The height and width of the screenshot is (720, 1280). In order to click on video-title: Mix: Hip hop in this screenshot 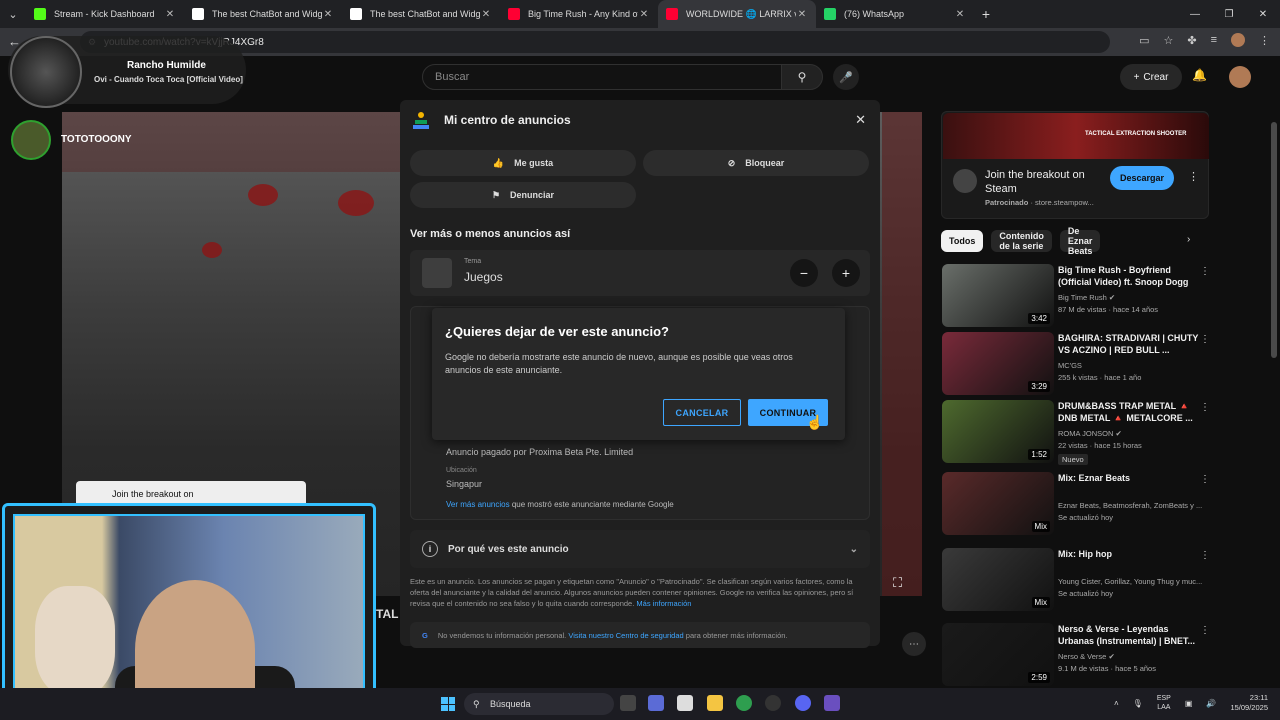, I will do `click(1130, 554)`.